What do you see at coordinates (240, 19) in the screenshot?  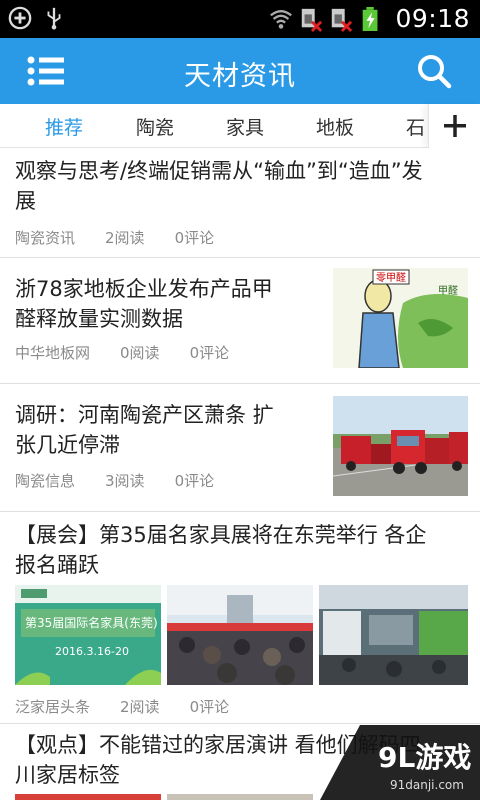 I see `status-bar: 09:18` at bounding box center [240, 19].